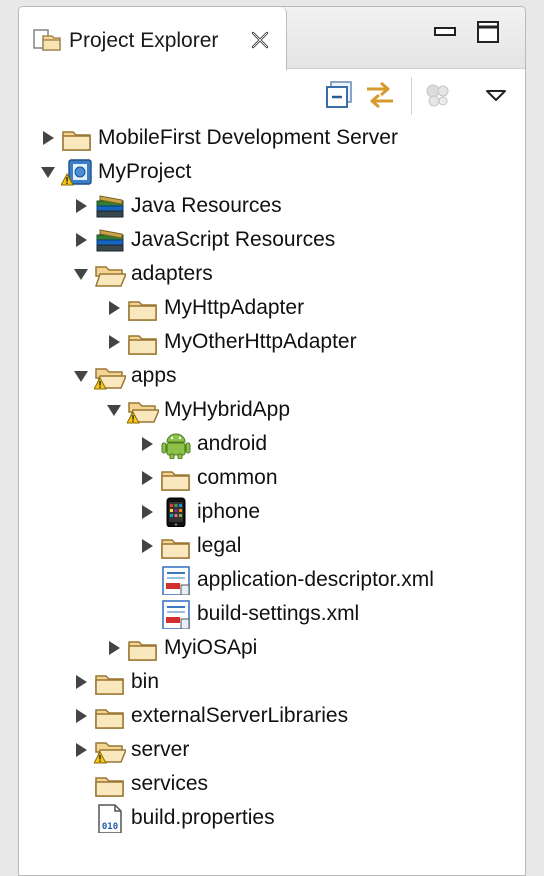 This screenshot has height=876, width=544. What do you see at coordinates (272, 512) in the screenshot?
I see `tree-item: iphone` at bounding box center [272, 512].